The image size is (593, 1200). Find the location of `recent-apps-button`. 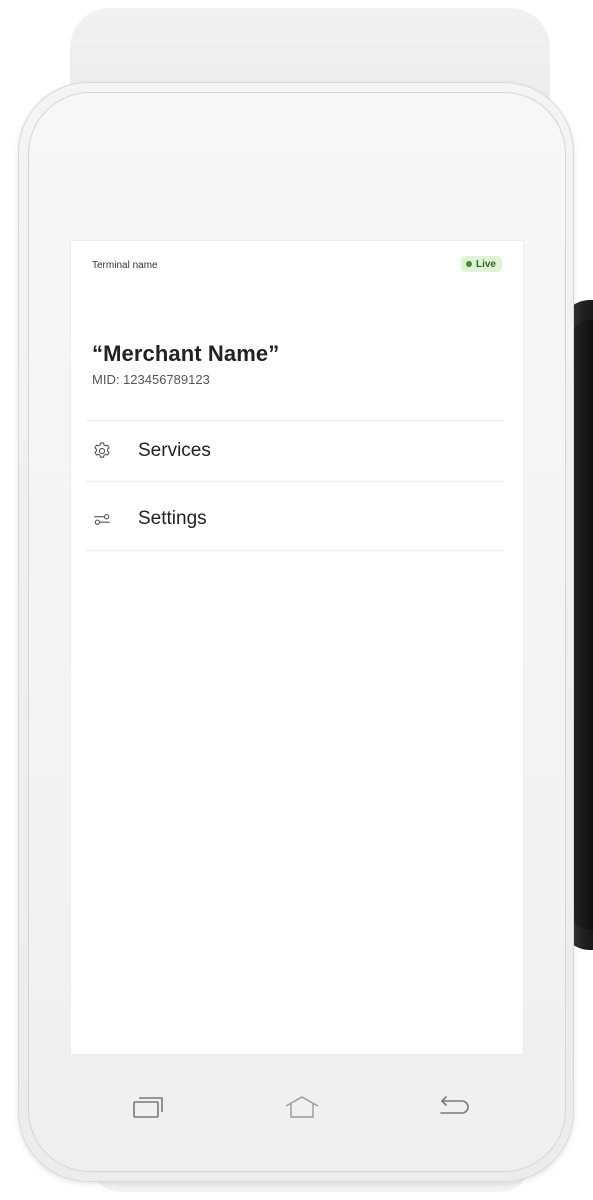

recent-apps-button is located at coordinates (148, 1109).